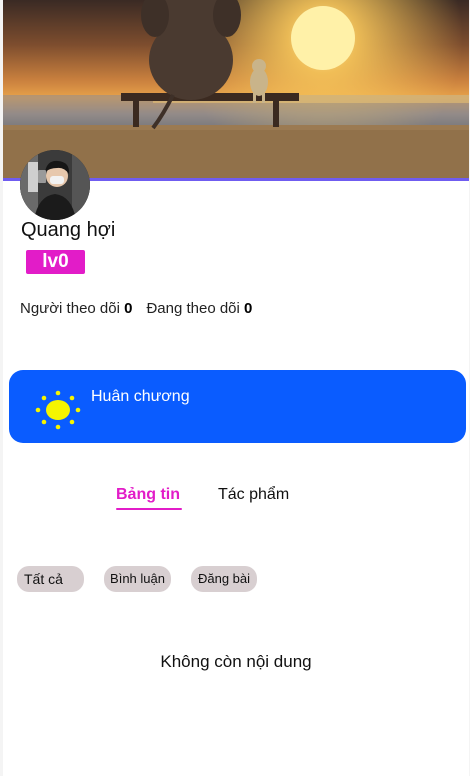  Describe the element at coordinates (137, 579) in the screenshot. I see `filter-comments-chip: Bình luận` at that location.